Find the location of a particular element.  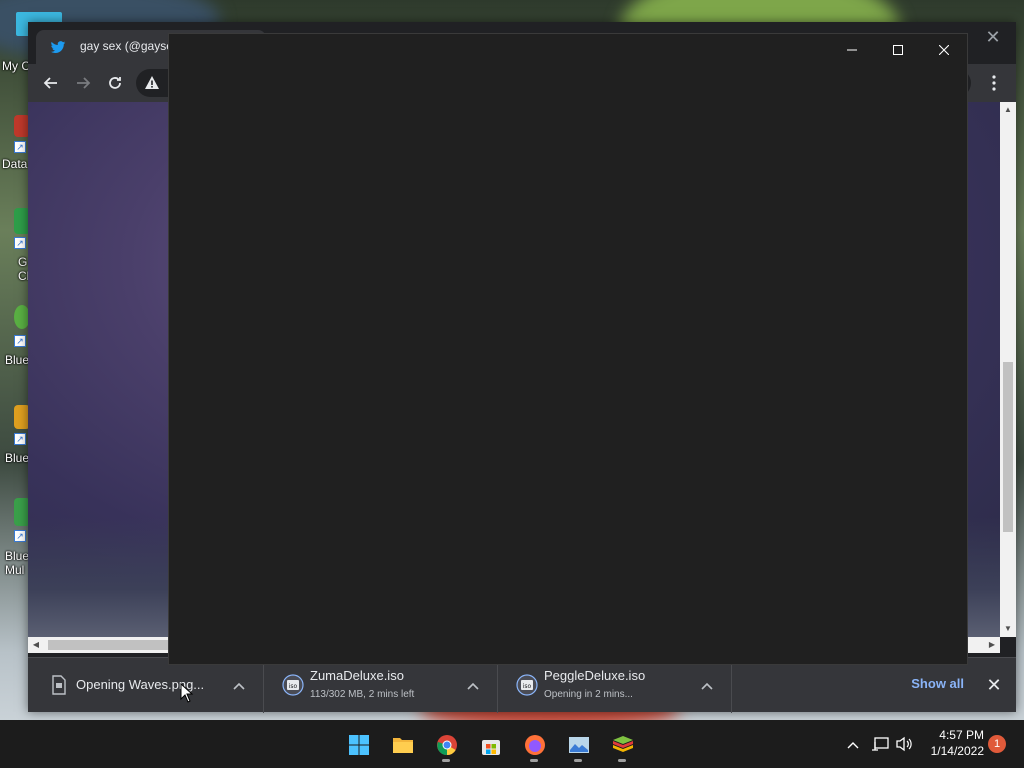

taskbar-store is located at coordinates (490, 744).